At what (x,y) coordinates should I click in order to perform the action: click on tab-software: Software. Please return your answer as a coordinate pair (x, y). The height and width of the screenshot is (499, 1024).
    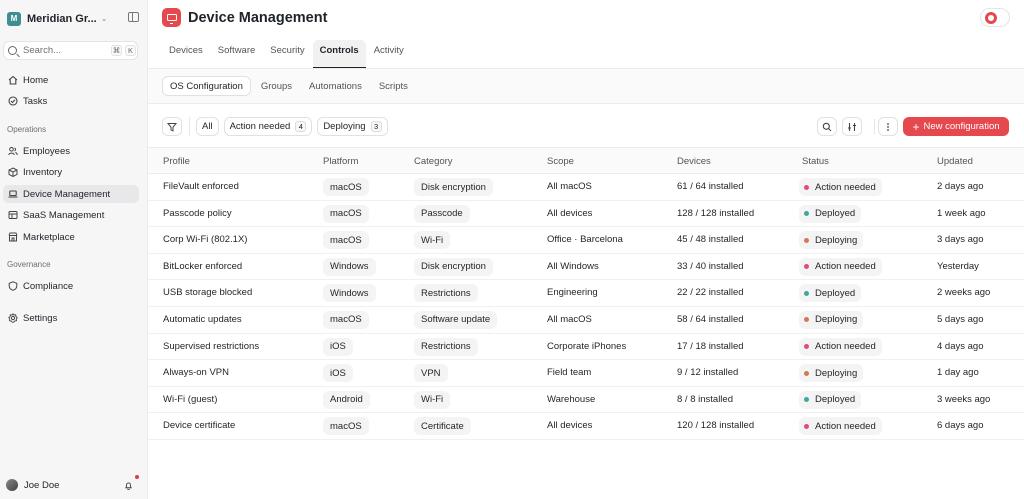
    Looking at the image, I should click on (237, 54).